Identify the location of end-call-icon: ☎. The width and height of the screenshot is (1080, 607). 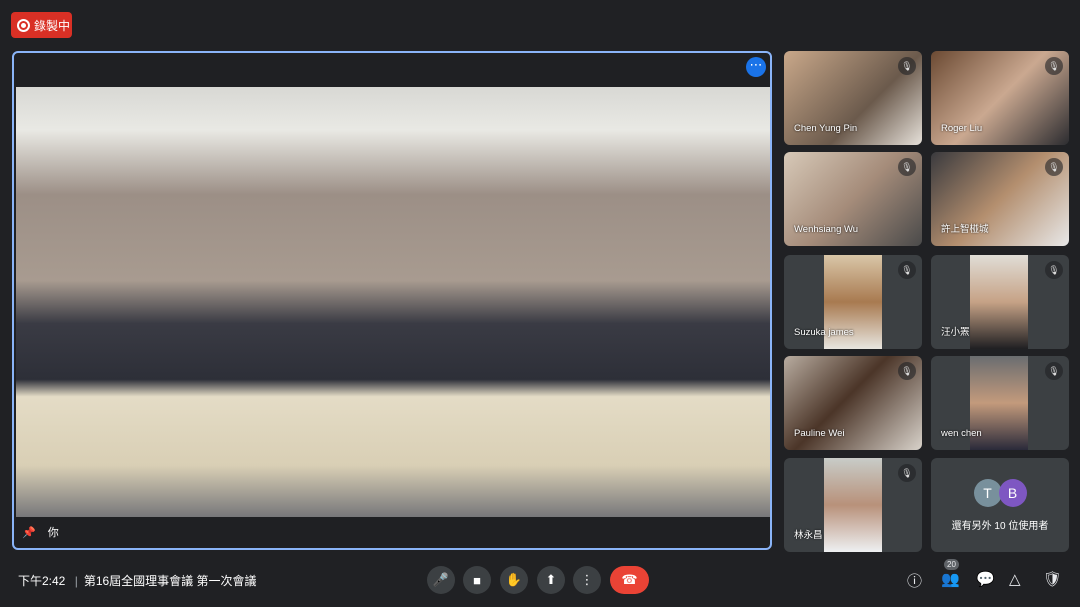
(629, 579).